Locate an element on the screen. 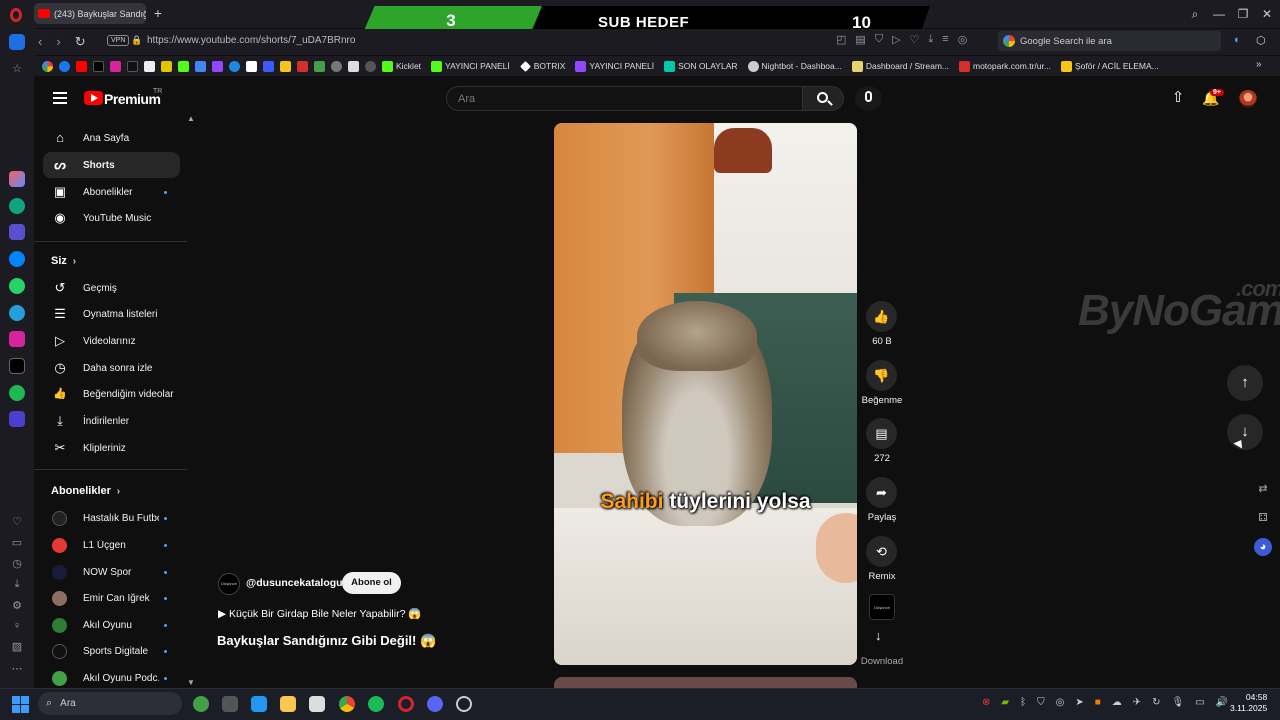 This screenshot has height=720, width=1280. sidebar-item-shorts: ᔕ Shorts is located at coordinates (111, 165).